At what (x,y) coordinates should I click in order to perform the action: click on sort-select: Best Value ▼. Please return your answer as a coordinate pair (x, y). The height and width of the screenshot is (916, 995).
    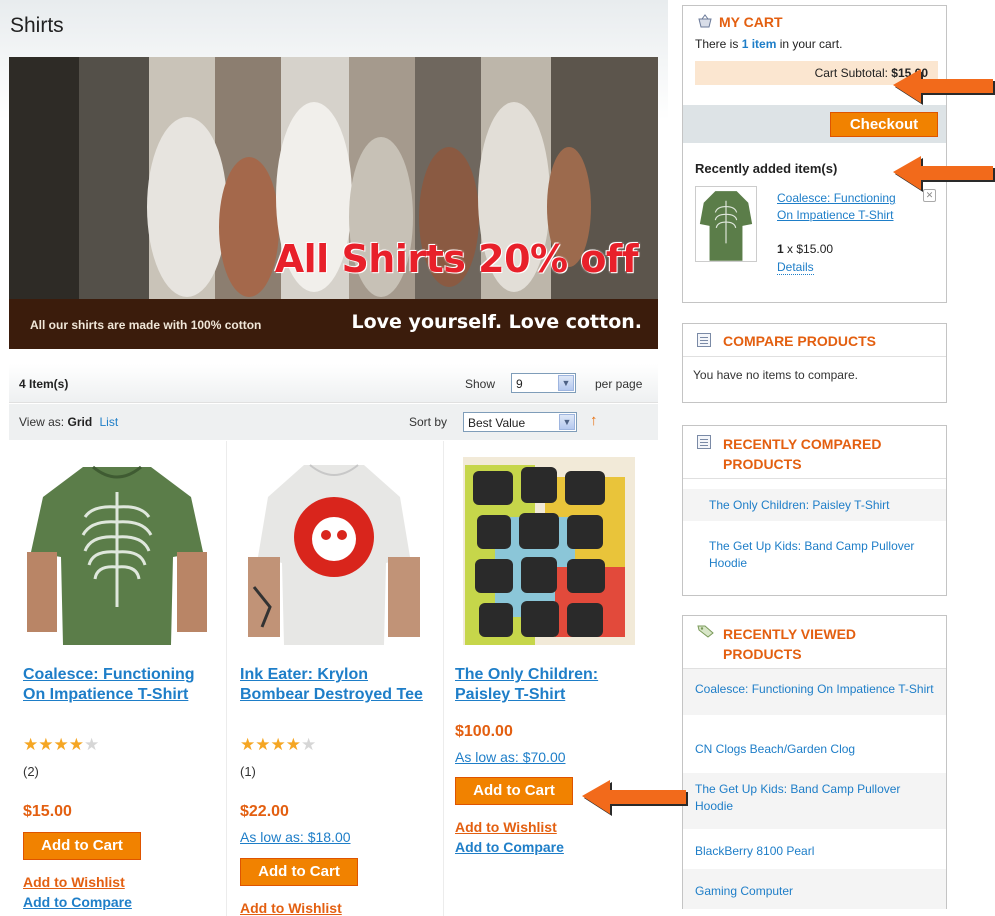
    Looking at the image, I should click on (520, 422).